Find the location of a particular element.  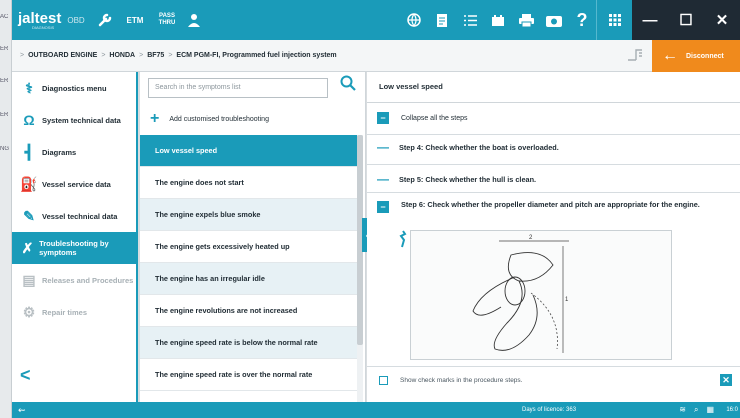

wrench-icon is located at coordinates (105, 20).